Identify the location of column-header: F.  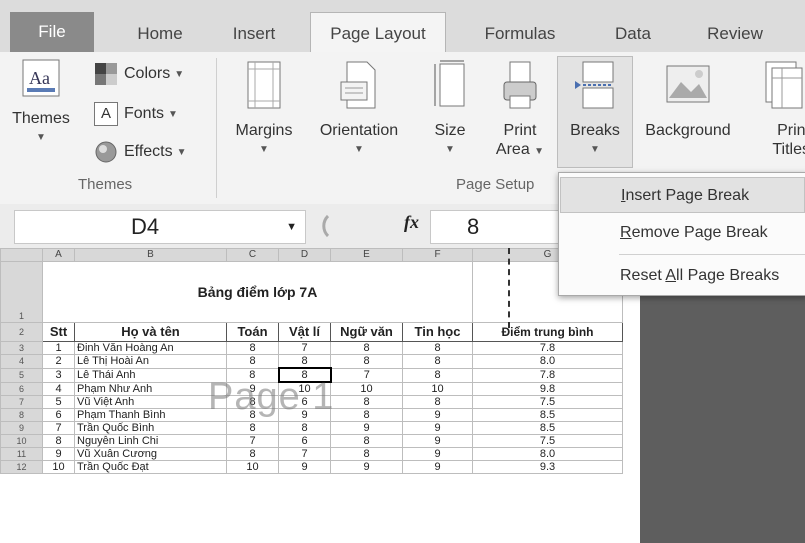
(437, 255).